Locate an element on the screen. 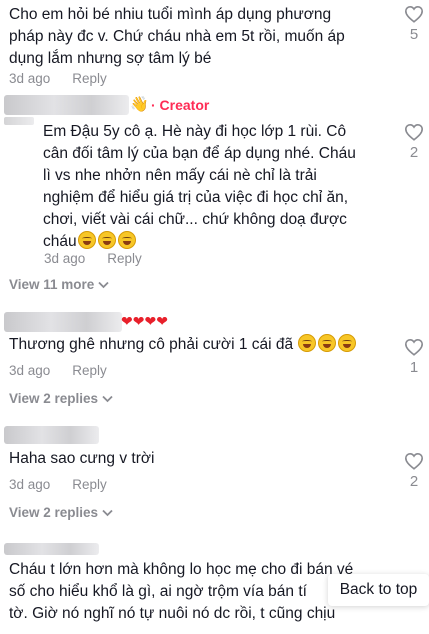  avatar is located at coordinates (19, 121).